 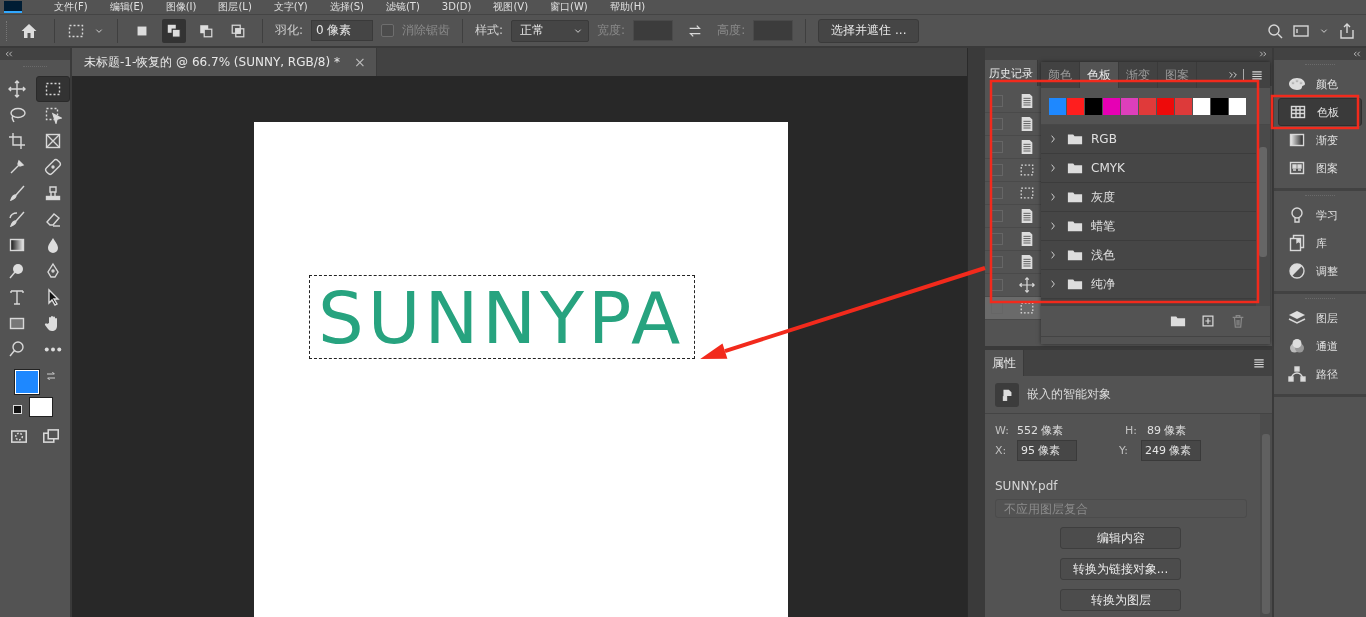 I want to click on menu-item: 图层(L), so click(x=235, y=7).